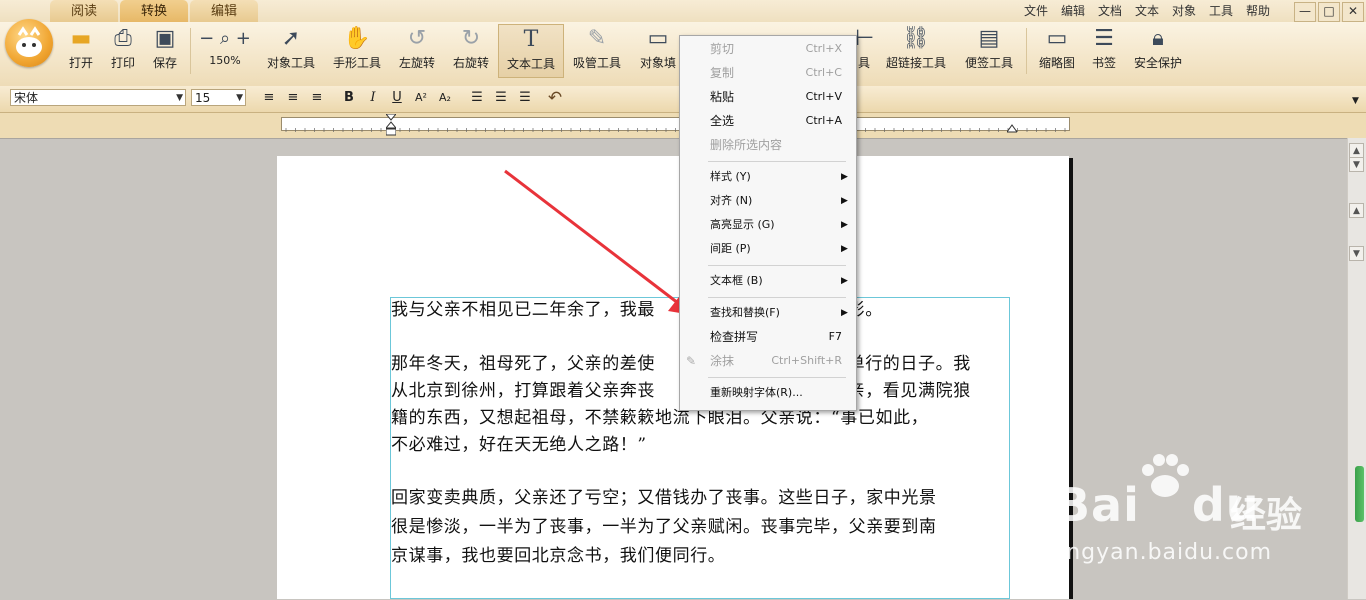 Image resolution: width=1366 pixels, height=600 pixels. Describe the element at coordinates (742, 225) in the screenshot. I see `menu-item-highlight: 高亮显示 (G)` at that location.